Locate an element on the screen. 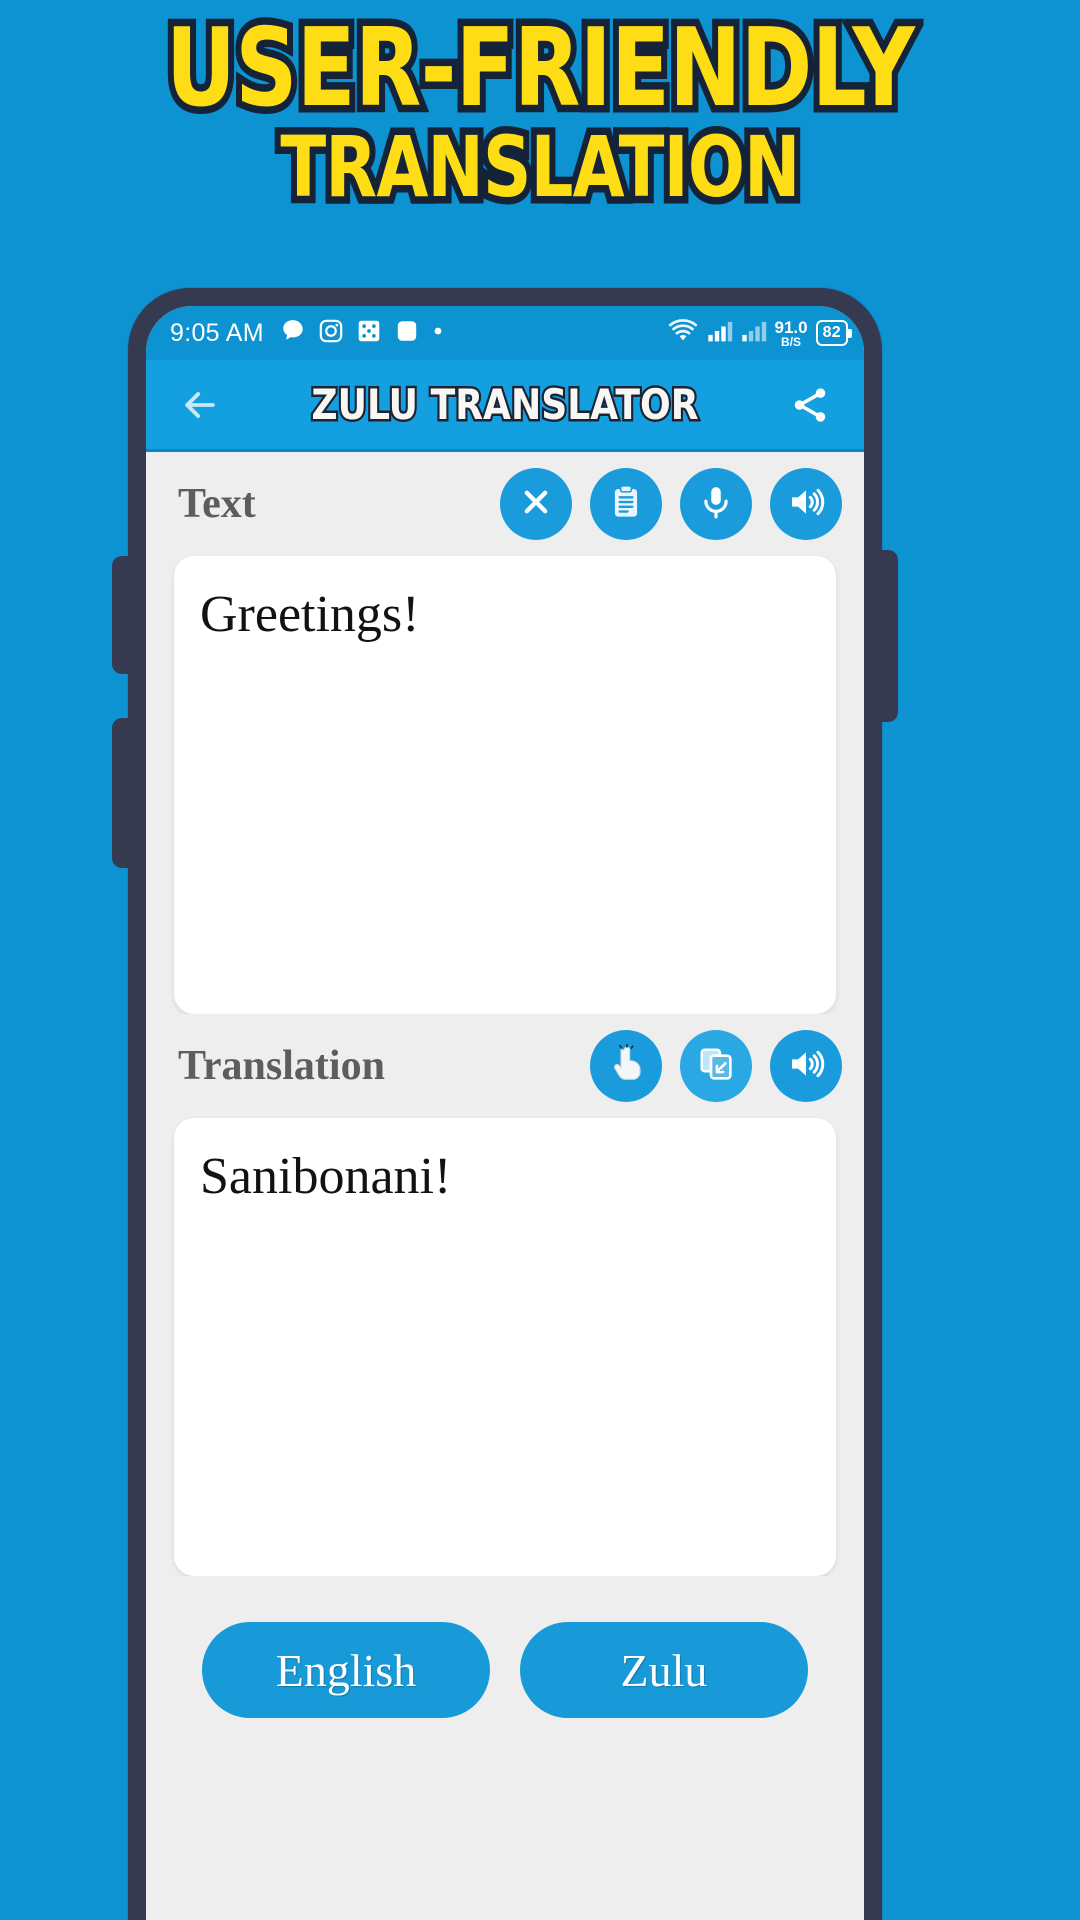  status-bar-system-icons: 91.0 B/S 82 is located at coordinates (760, 333).